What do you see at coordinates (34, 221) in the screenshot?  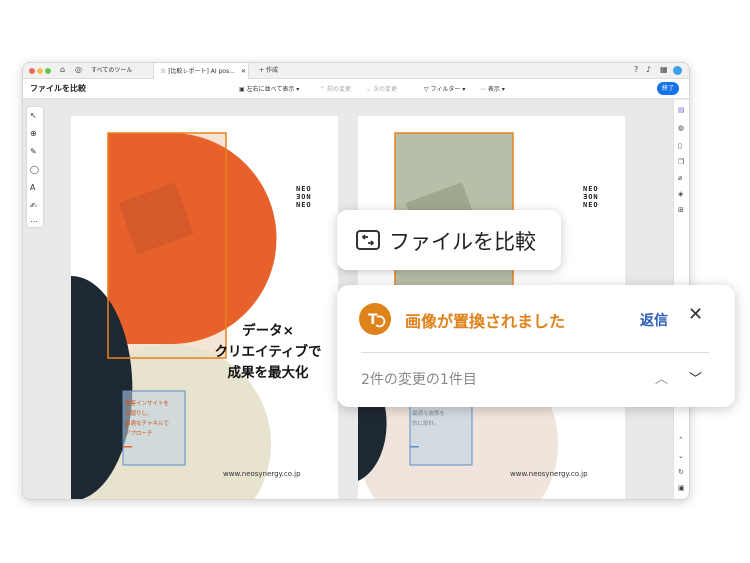 I see `more-tools-icon: ⋯` at bounding box center [34, 221].